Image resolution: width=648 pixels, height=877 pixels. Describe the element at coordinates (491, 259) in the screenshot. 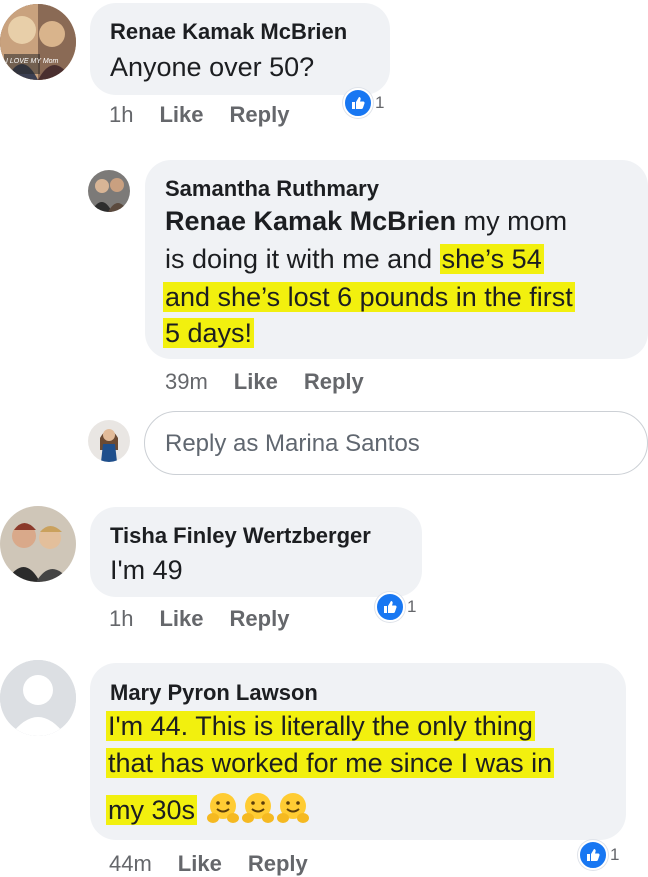

I see `highlighted-text: she’s 54` at that location.